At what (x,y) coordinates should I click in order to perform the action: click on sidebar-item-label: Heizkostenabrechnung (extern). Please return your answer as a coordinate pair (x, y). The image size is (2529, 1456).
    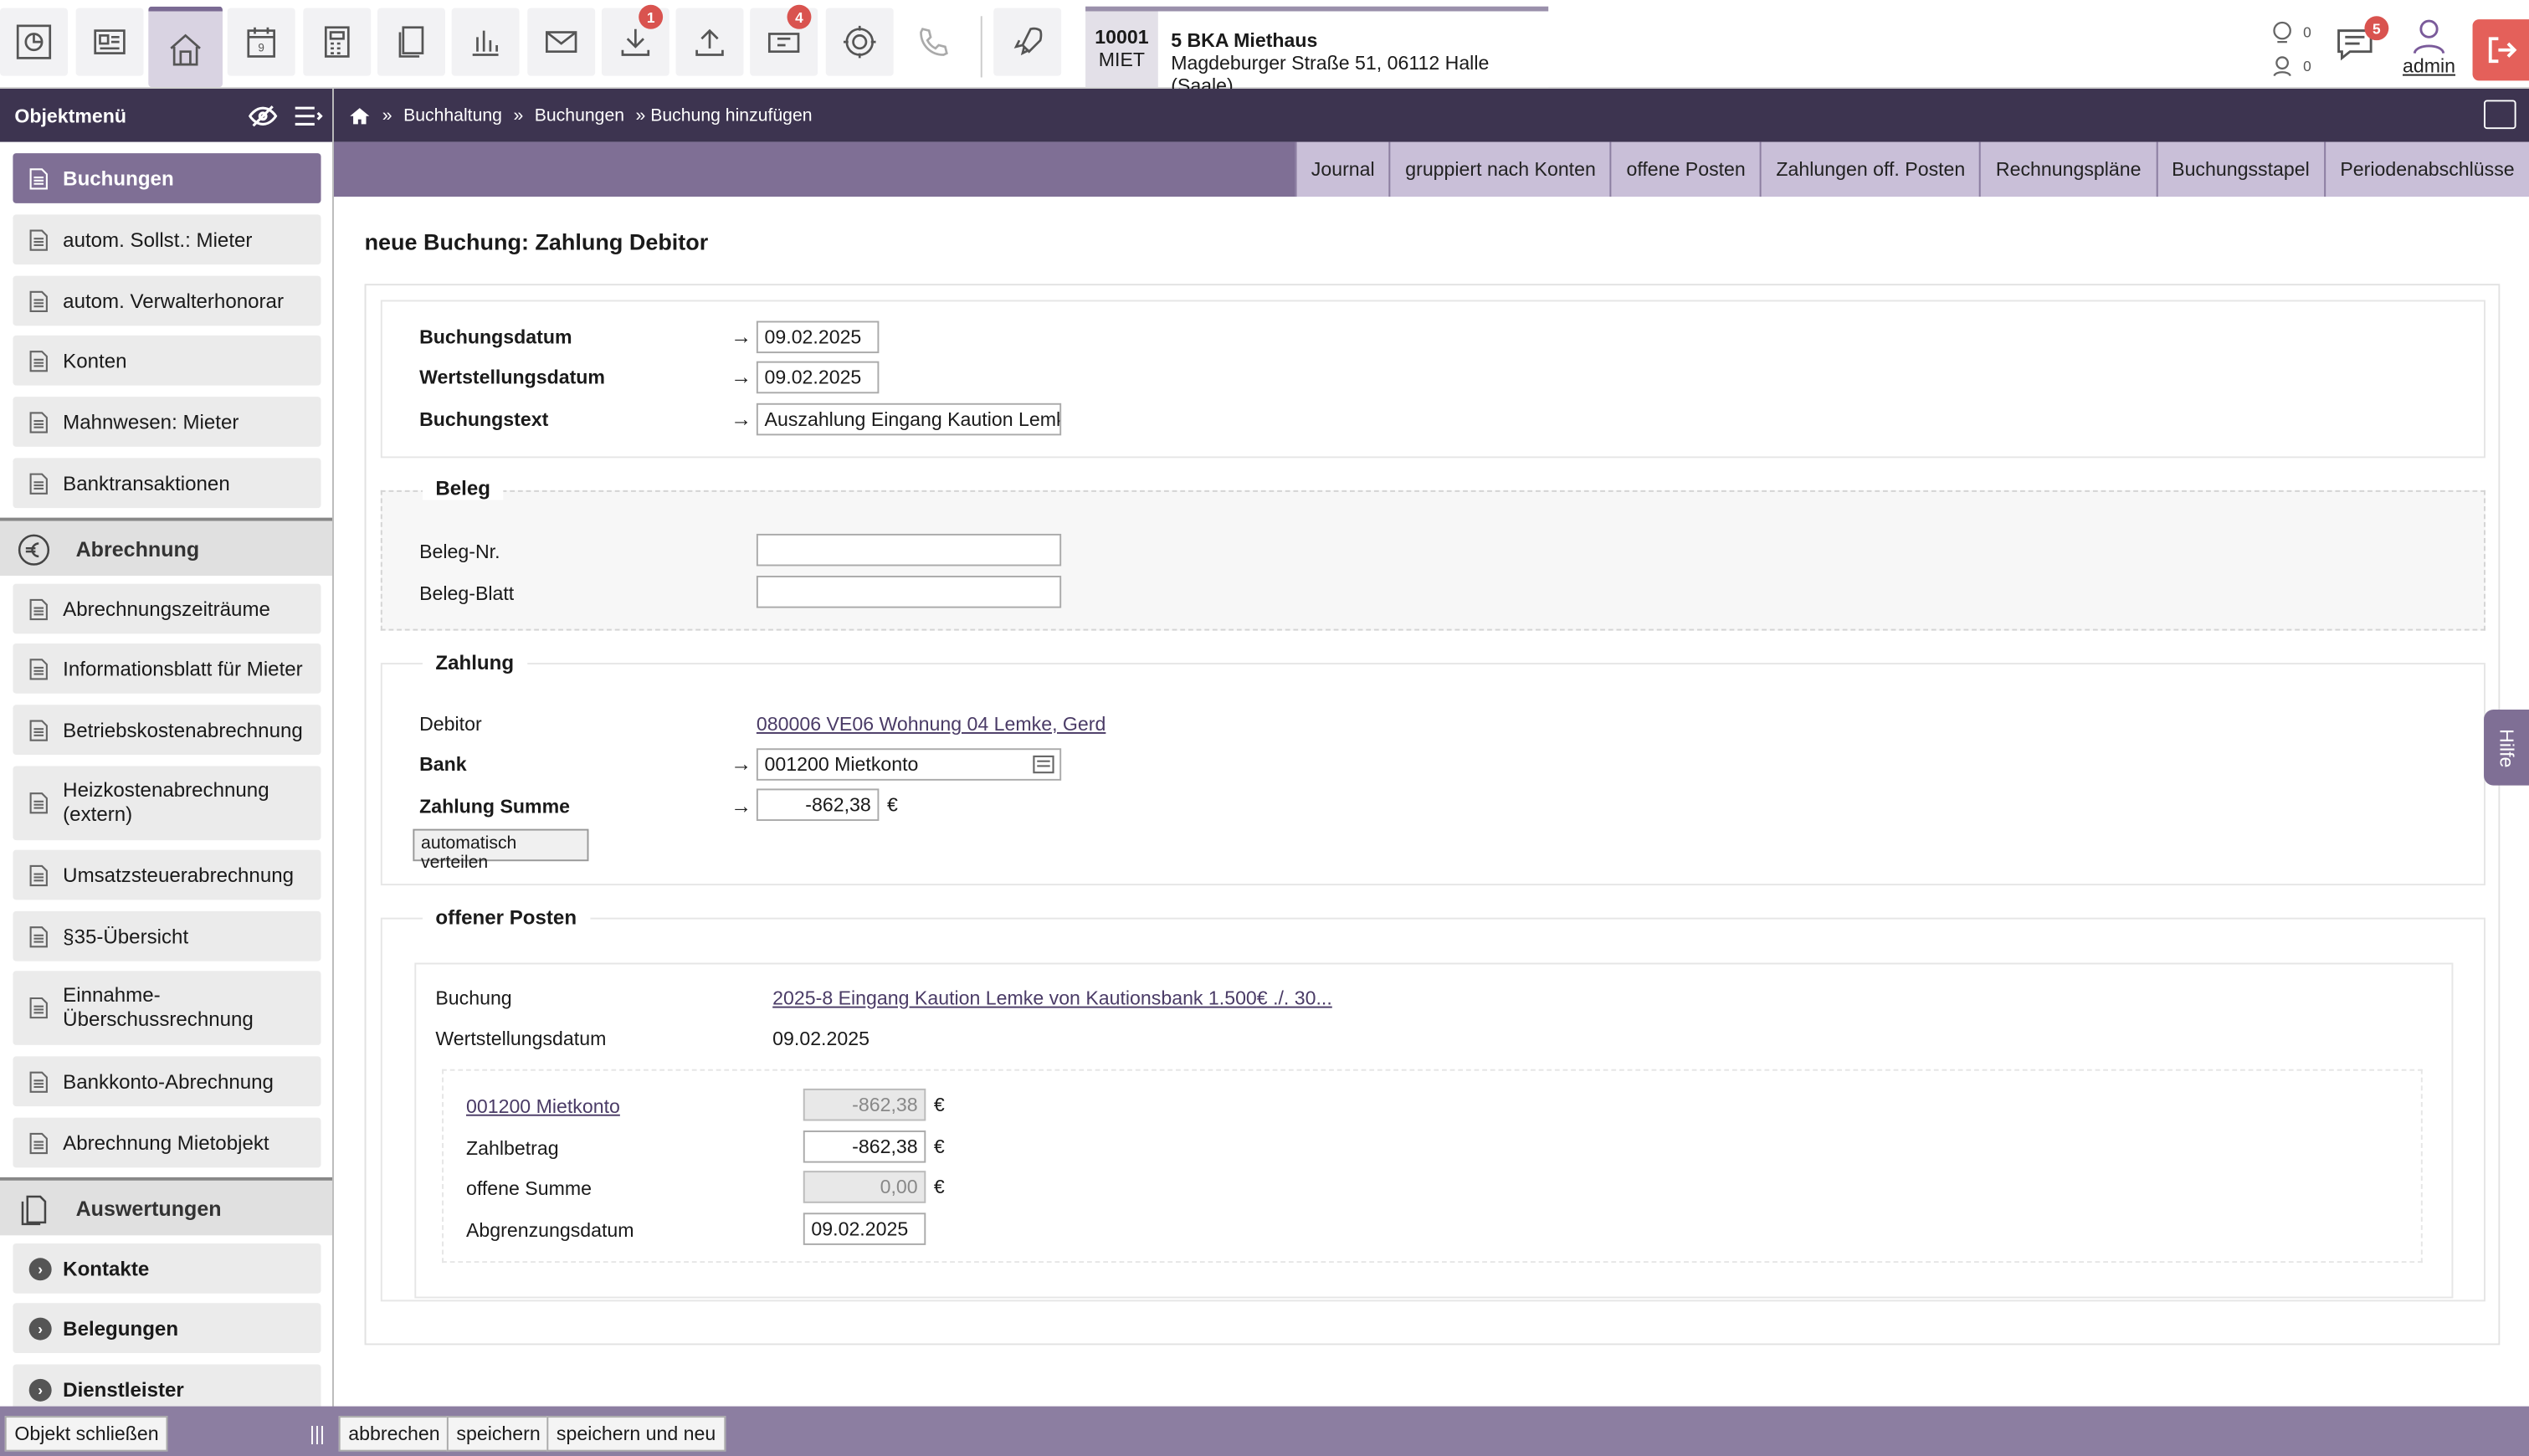
    Looking at the image, I should click on (166, 802).